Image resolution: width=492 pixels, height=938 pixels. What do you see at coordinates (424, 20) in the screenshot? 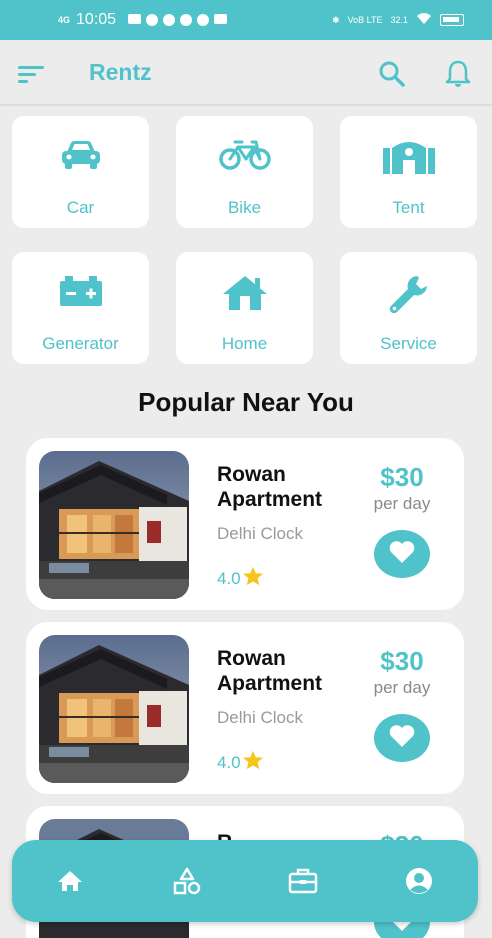
I see `wifi-icon` at bounding box center [424, 20].